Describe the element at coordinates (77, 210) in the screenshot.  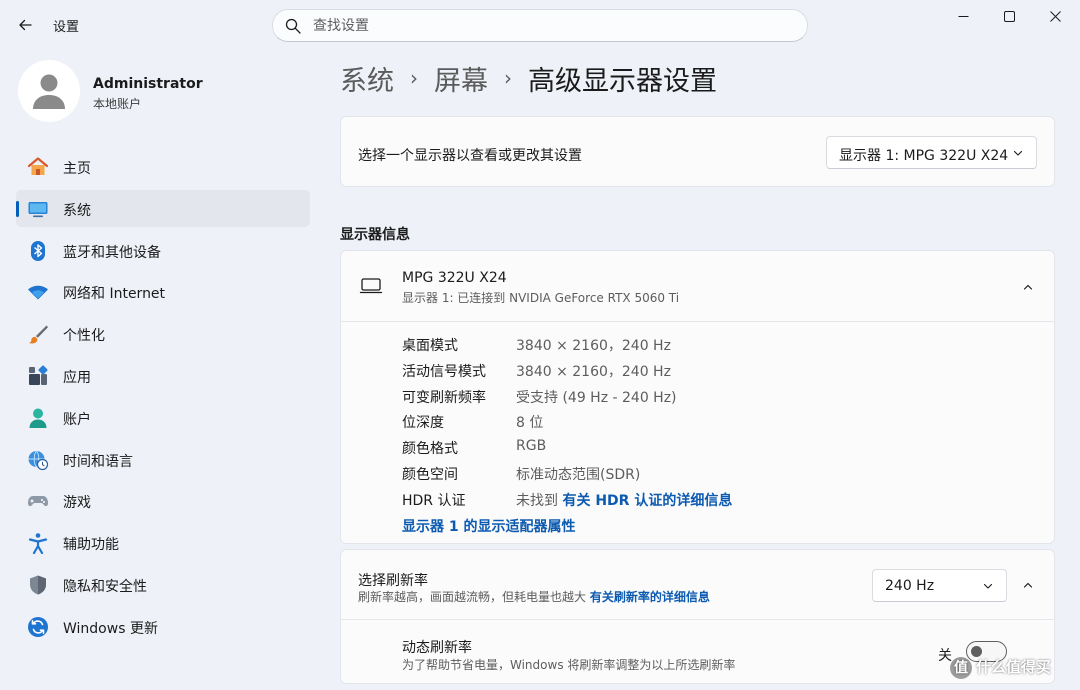
I see `sidebar-item-label: 系统` at that location.